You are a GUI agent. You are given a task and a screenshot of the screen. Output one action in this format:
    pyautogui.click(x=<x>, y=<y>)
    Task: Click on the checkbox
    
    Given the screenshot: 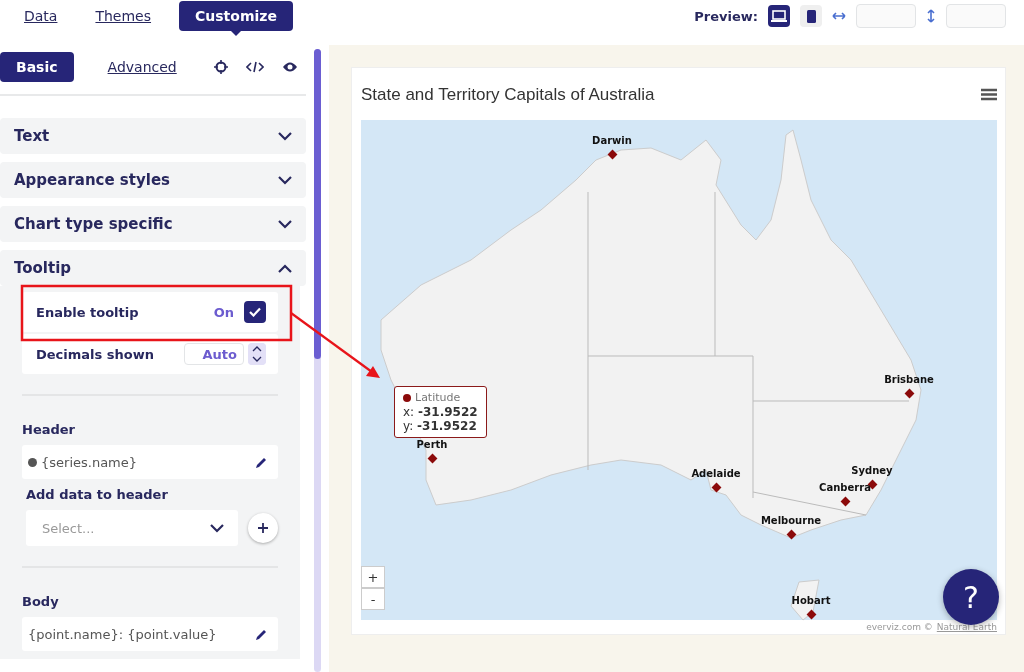 What is the action you would take?
    pyautogui.click(x=255, y=312)
    